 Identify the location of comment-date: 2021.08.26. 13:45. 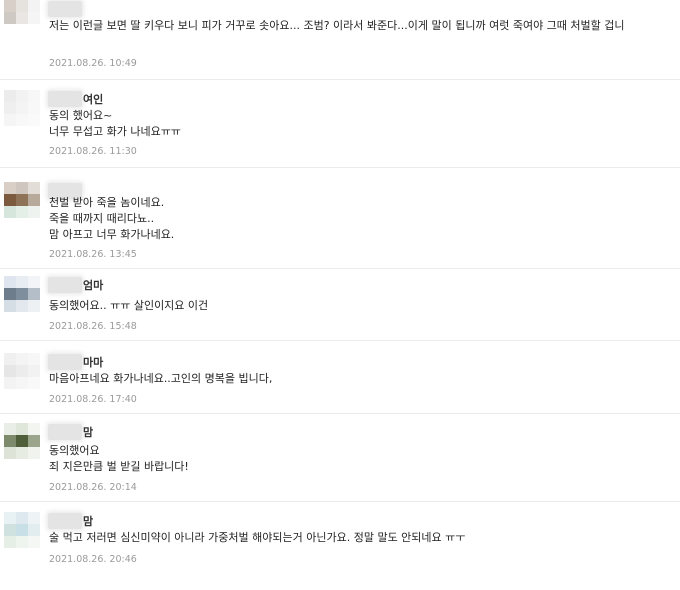
(93, 254).